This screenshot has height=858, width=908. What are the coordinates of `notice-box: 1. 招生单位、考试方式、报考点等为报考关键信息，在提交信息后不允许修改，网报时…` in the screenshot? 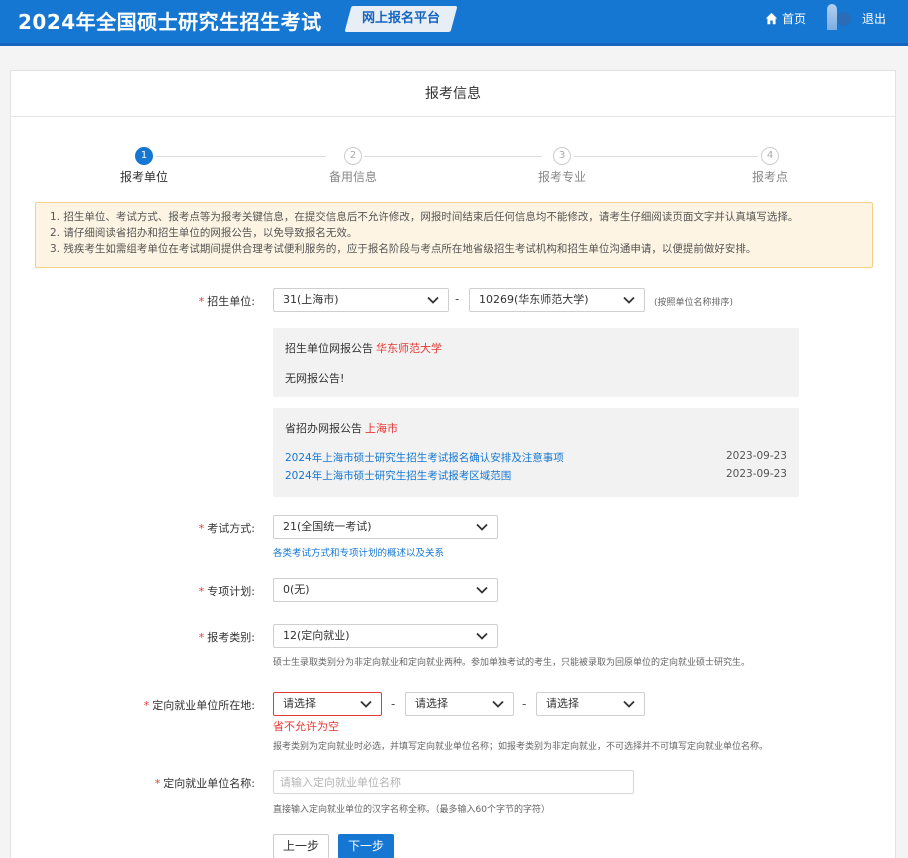 It's located at (454, 235).